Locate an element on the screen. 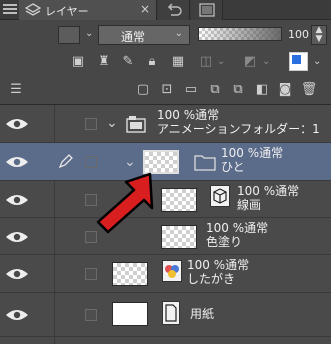 The image size is (331, 344). layer-color-fill is located at coordinates (296, 59).